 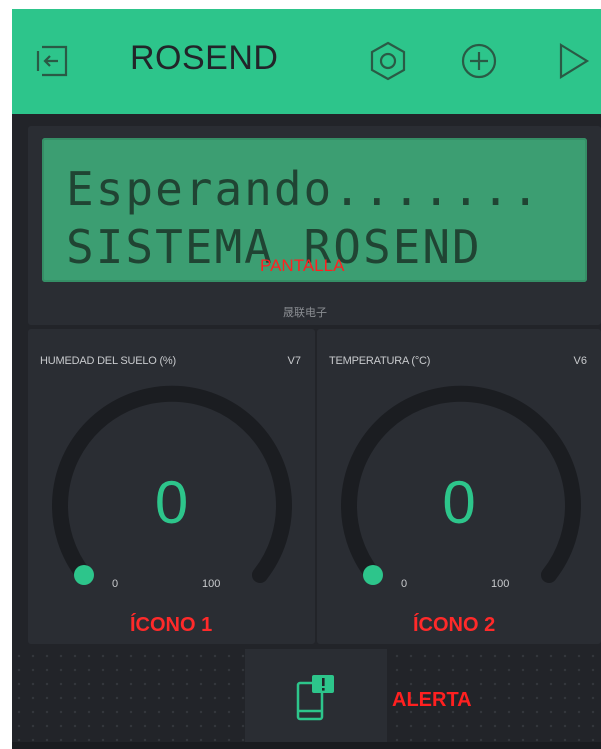 I want to click on lcd-caption: 晟联电子, so click(x=305, y=313).